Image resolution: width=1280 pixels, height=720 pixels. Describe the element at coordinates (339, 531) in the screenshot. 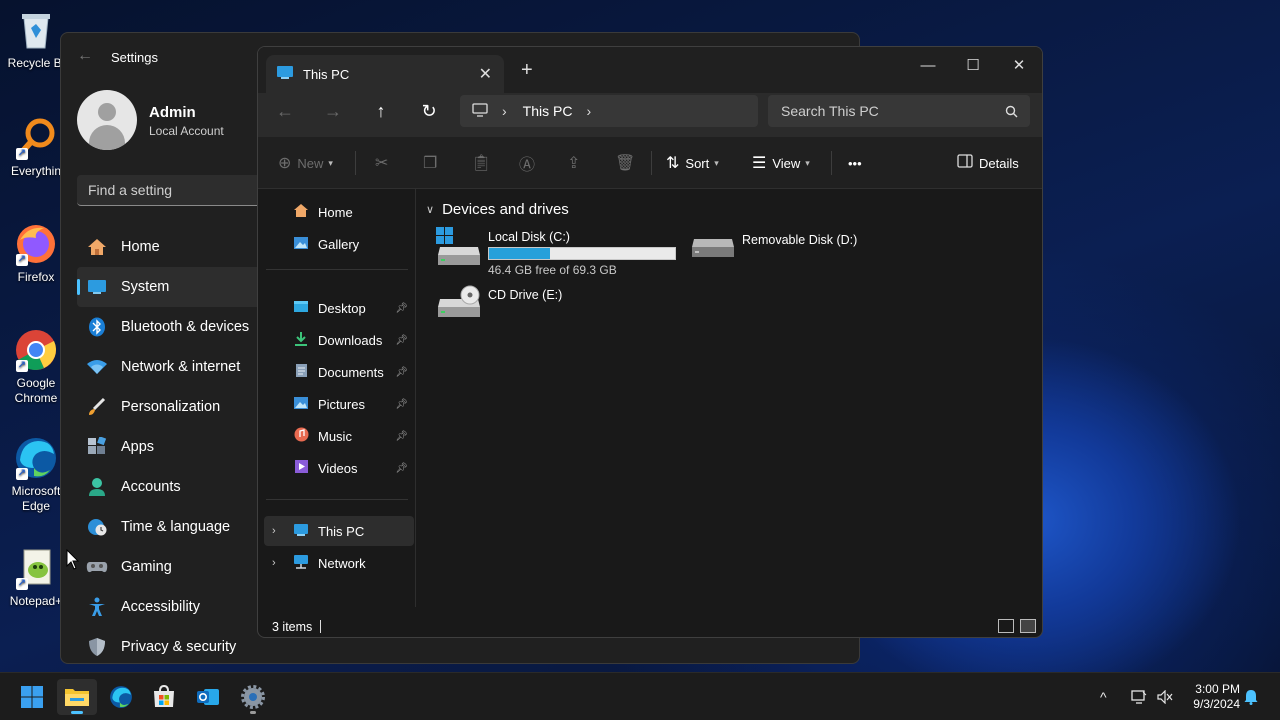

I see `nav-pane-this-pc: › This PC` at that location.